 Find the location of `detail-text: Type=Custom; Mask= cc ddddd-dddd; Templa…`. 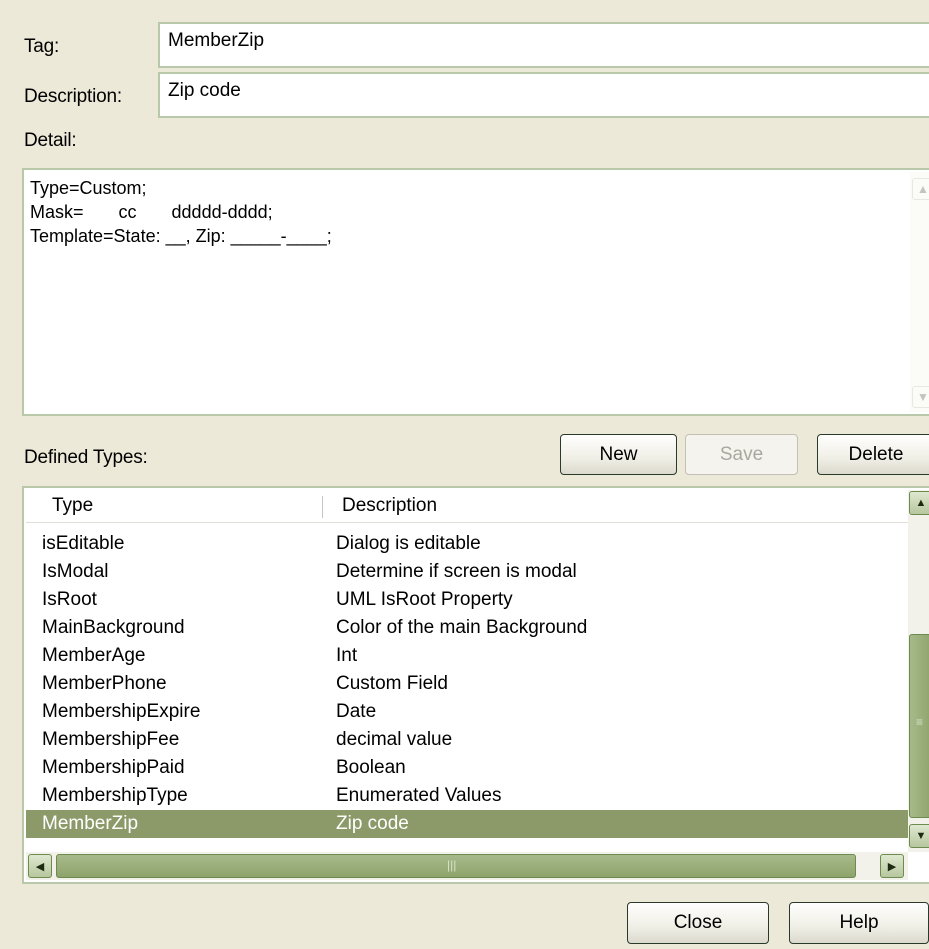

detail-text: Type=Custom; Mask= cc ddddd-dddd; Templa… is located at coordinates (181, 212).